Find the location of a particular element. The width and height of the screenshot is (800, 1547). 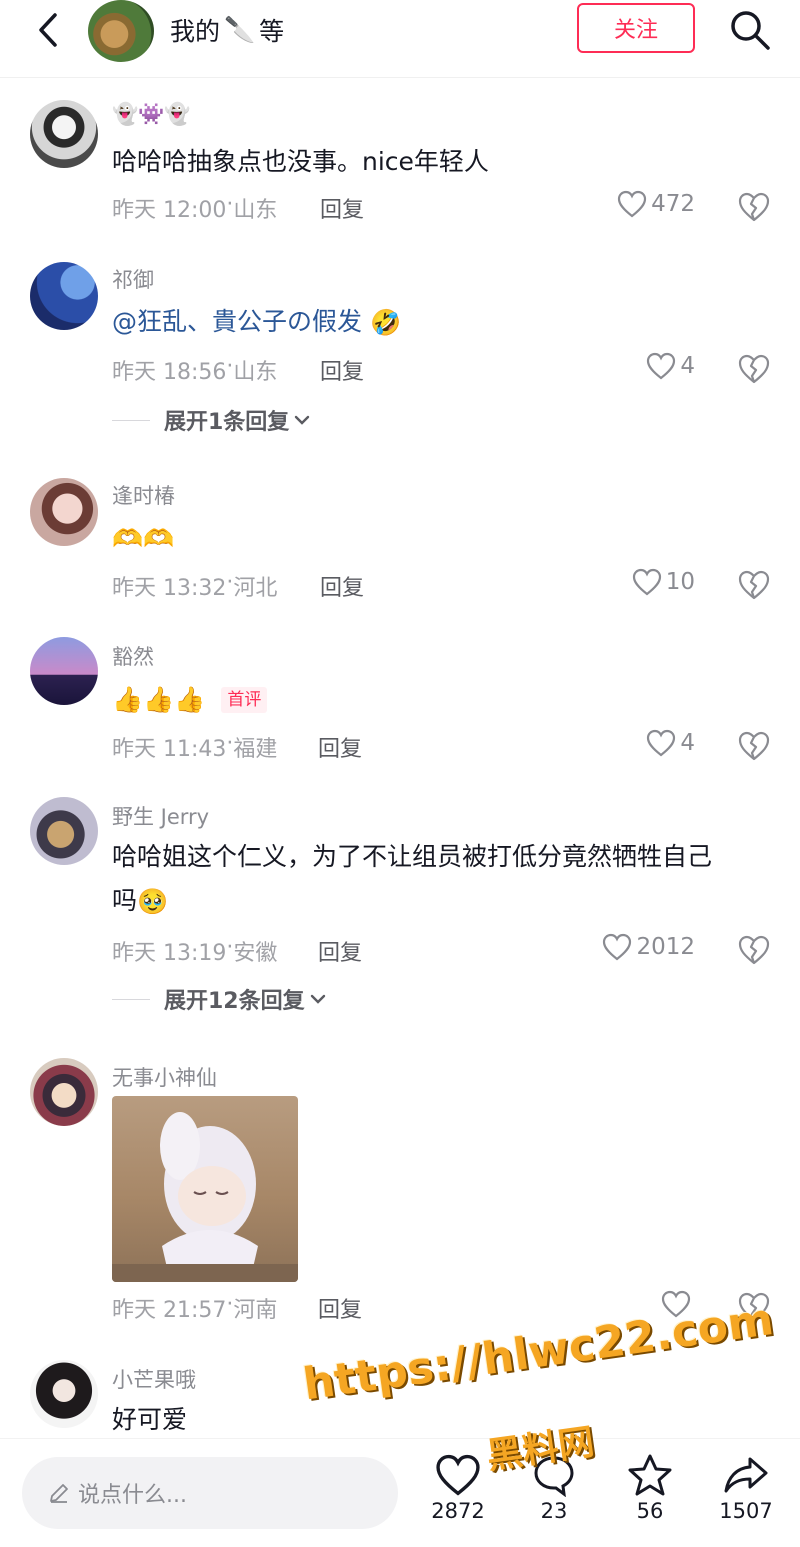

chevron-down-icon is located at coordinates (317, 999).